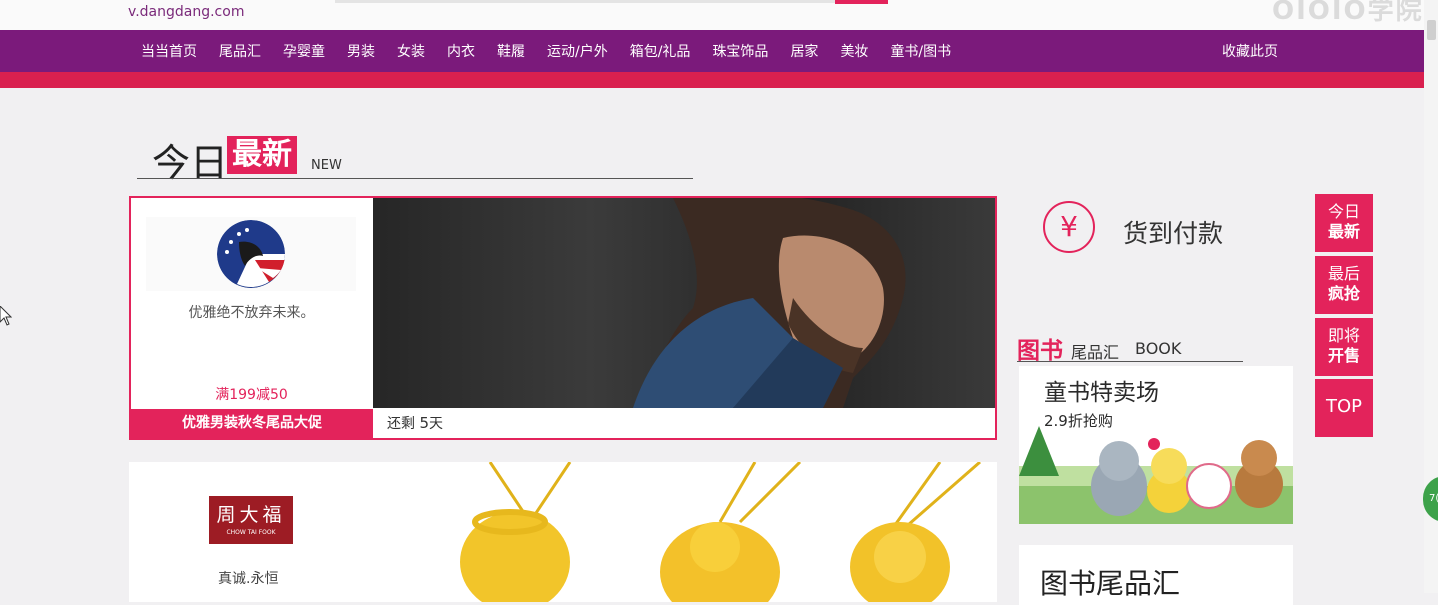 This screenshot has width=1438, height=605. I want to click on nav-item-outlet: 尾品汇, so click(240, 51).